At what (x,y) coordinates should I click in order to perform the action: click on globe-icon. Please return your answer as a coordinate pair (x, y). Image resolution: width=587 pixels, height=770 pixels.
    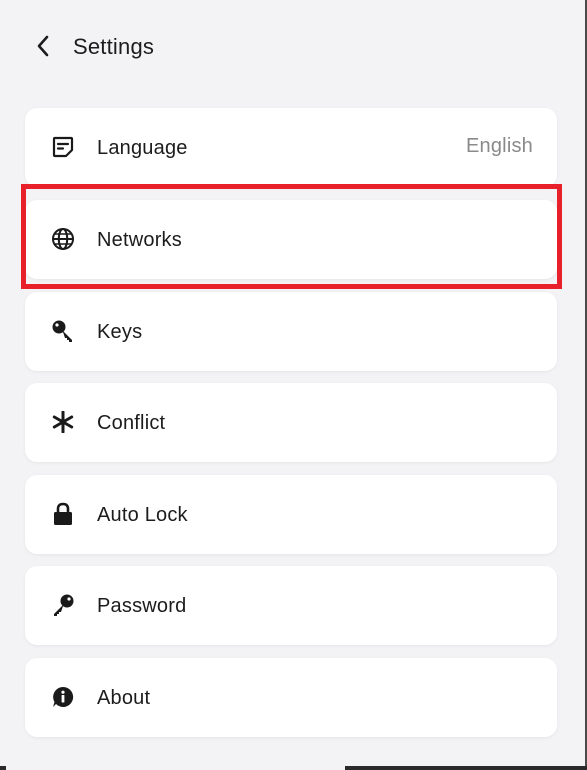
    Looking at the image, I should click on (63, 239).